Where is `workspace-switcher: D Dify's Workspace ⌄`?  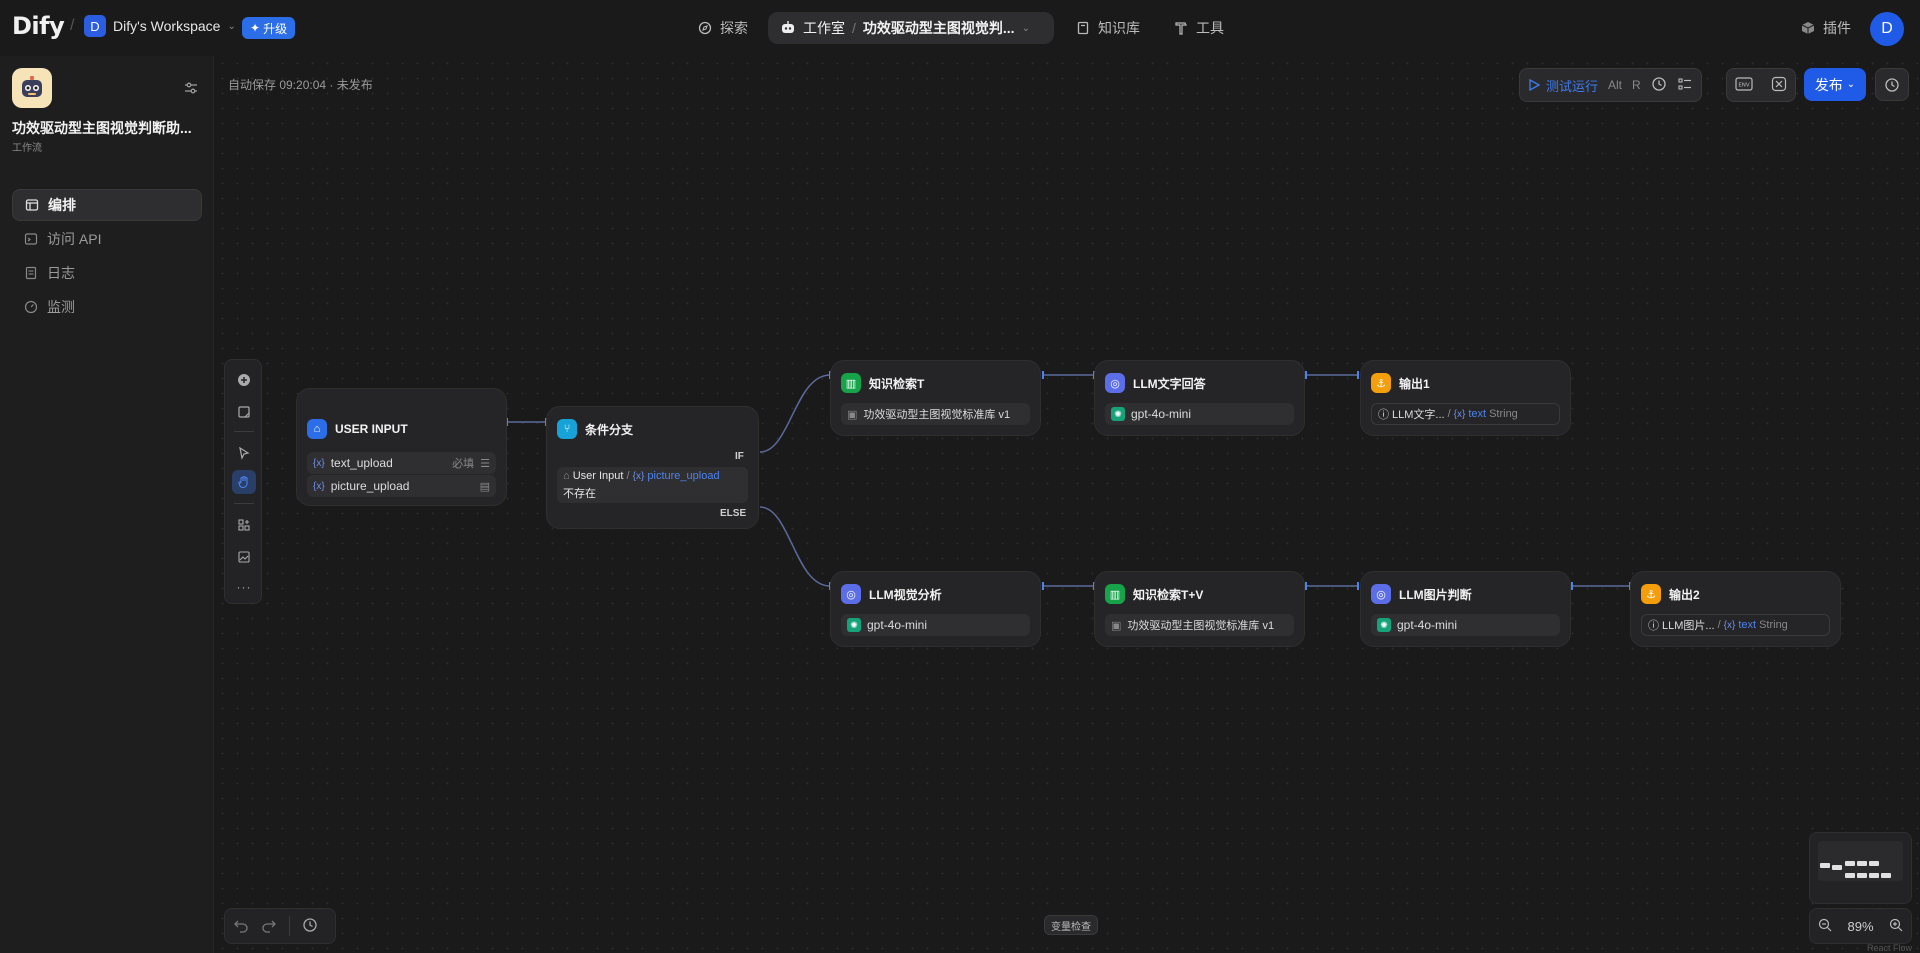 workspace-switcher: D Dify's Workspace ⌄ is located at coordinates (160, 26).